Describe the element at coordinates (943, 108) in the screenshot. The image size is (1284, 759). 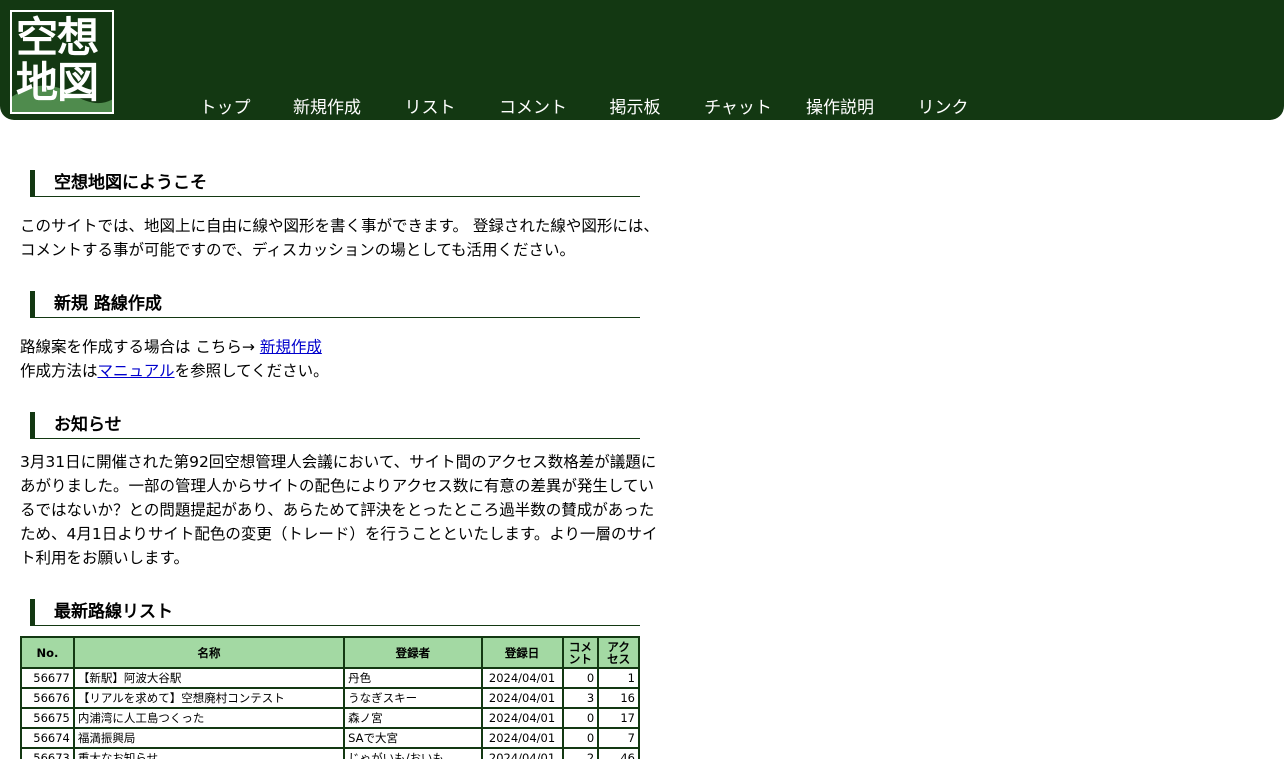
I see `nav-links: リンク` at that location.